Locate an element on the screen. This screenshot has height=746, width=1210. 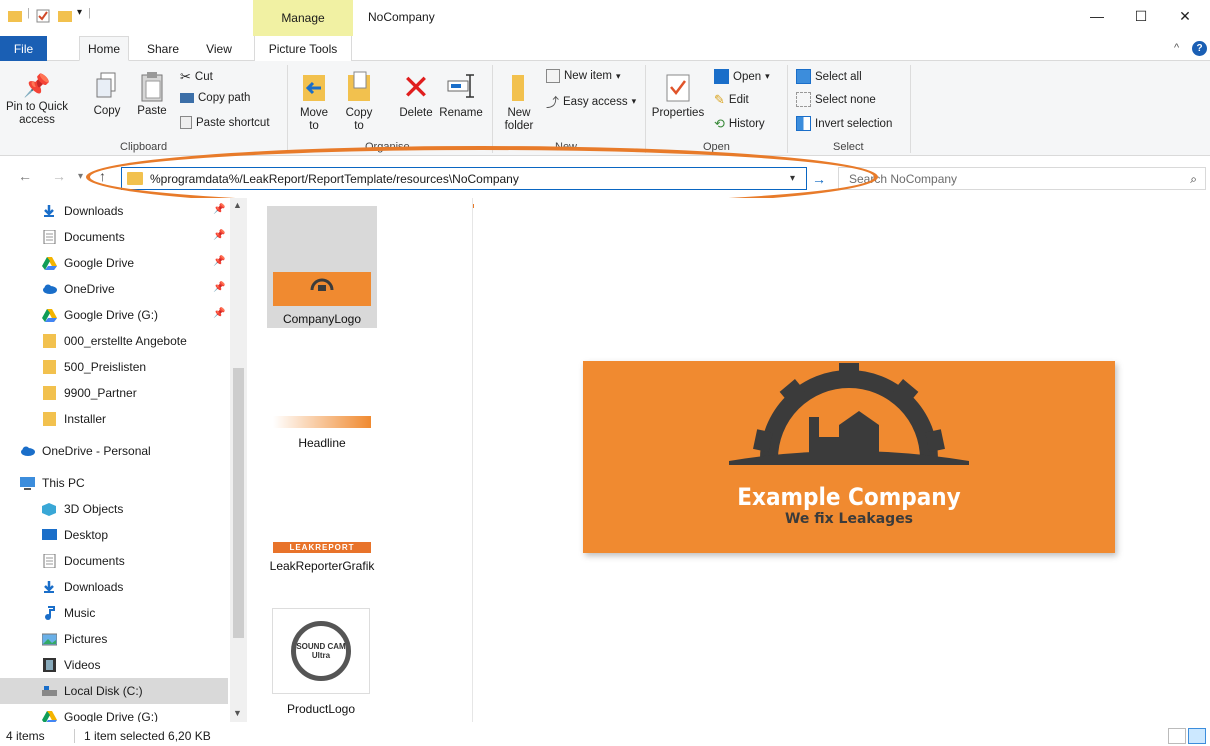
paste-shortcut-button: Paste shortcut is located at coordinates (225, 122).